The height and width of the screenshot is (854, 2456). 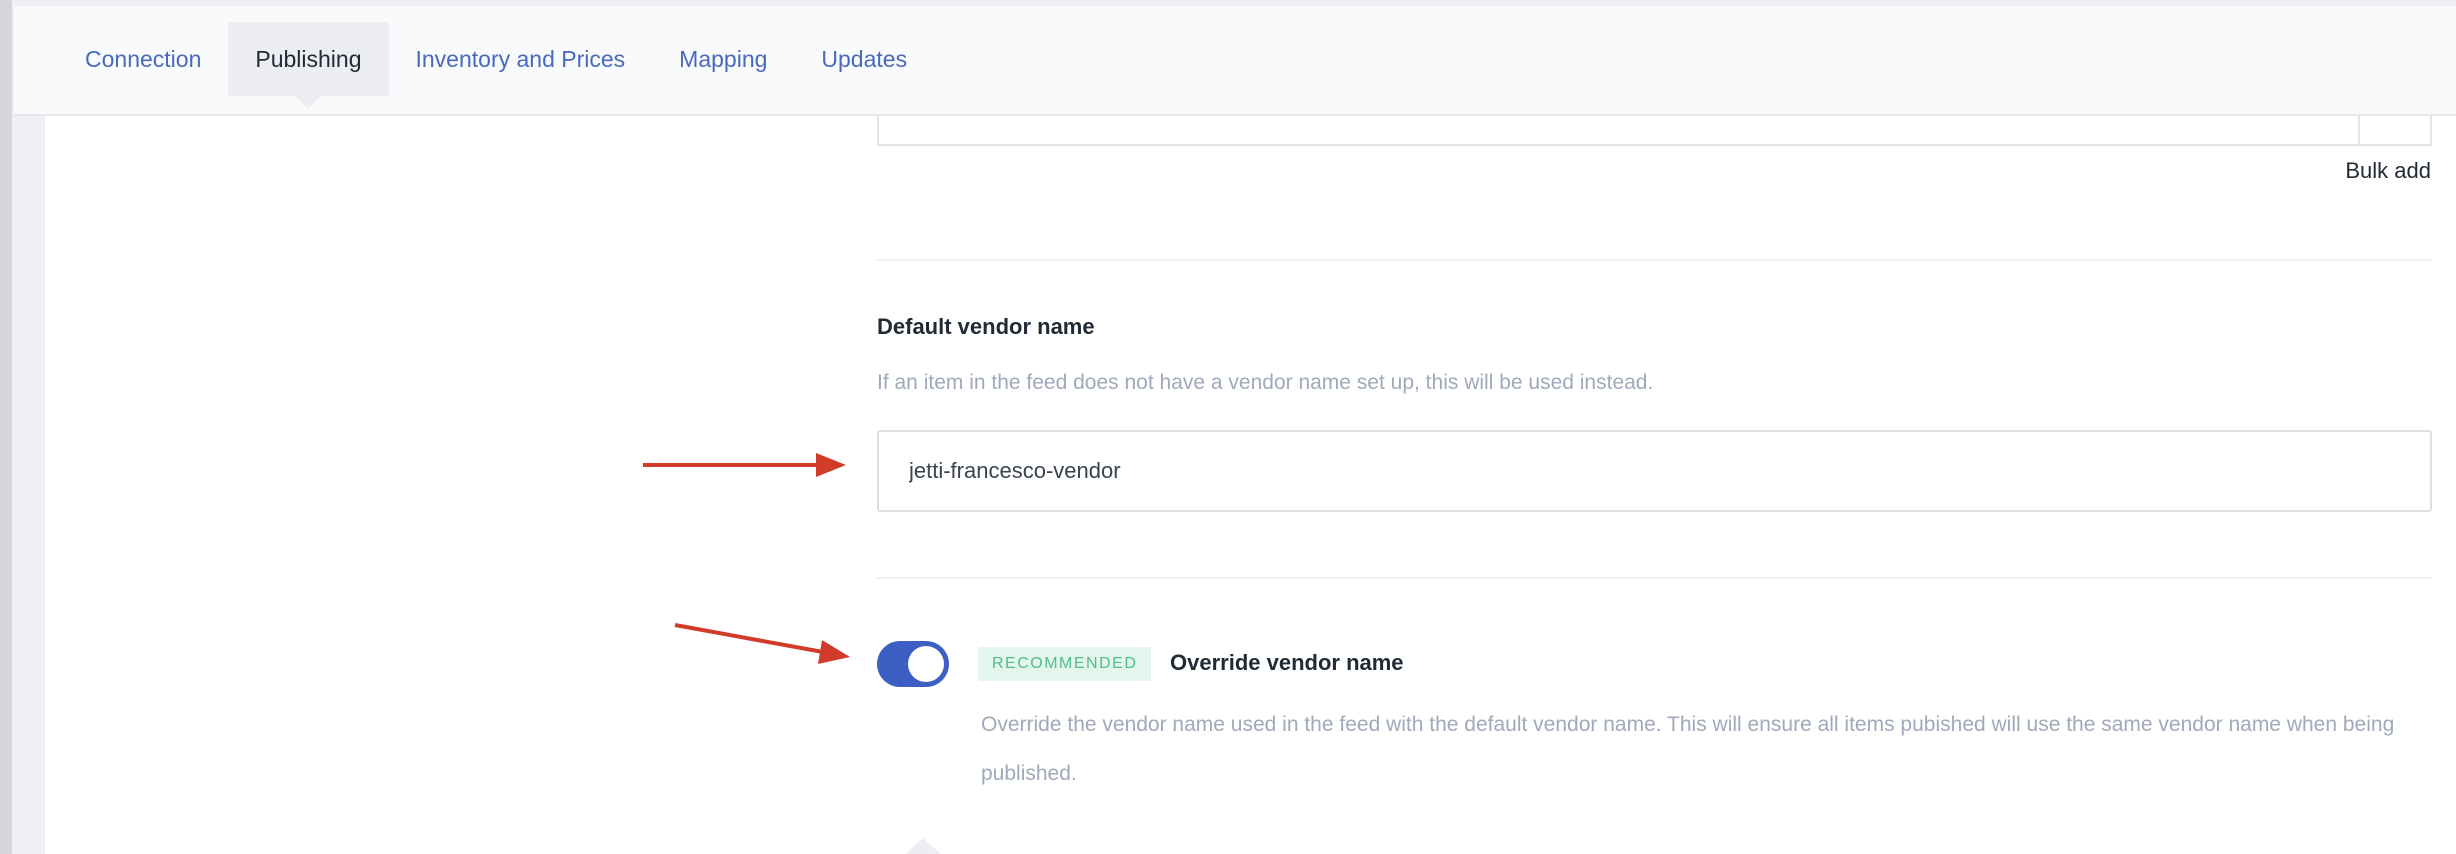 I want to click on tab-publishing: Publishing, so click(x=308, y=65).